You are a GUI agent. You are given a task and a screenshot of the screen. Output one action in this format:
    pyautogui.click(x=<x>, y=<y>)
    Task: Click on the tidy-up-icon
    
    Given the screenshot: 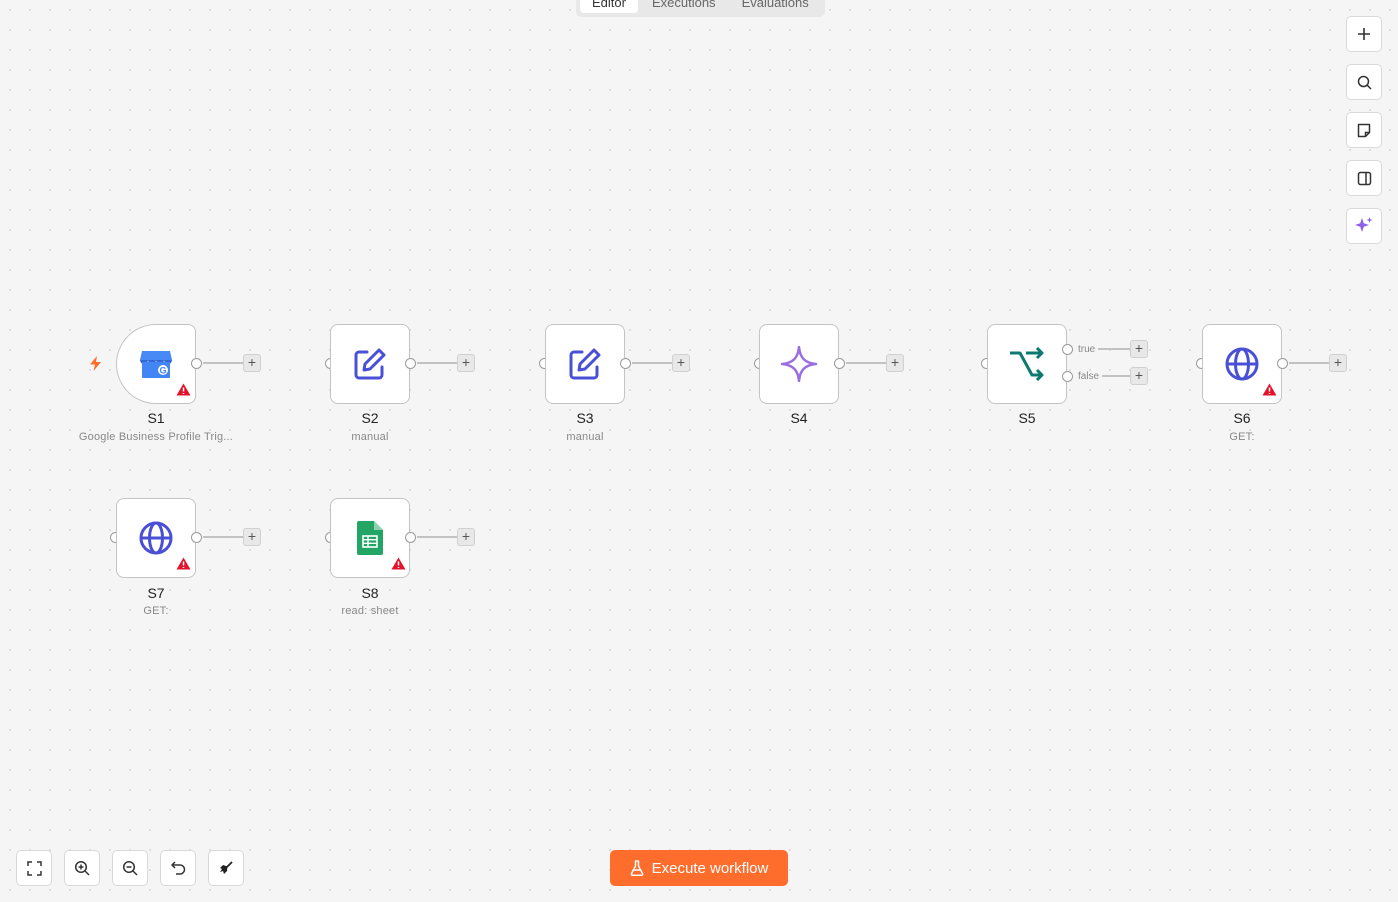 What is the action you would take?
    pyautogui.click(x=226, y=867)
    